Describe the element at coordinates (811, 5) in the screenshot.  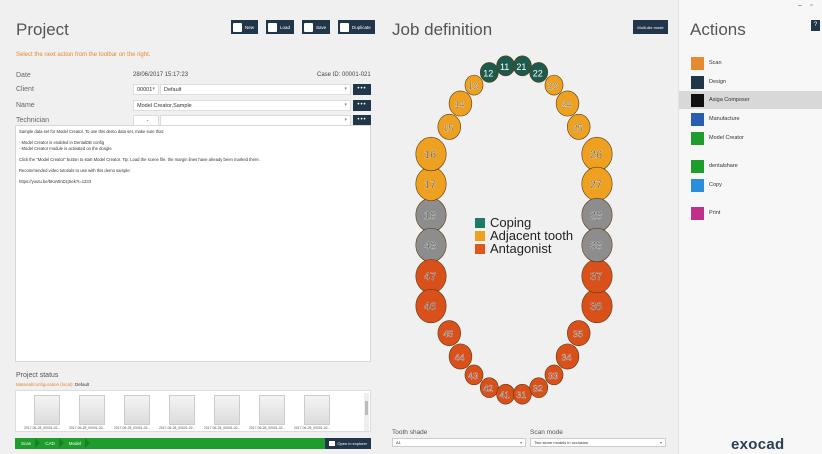
I see `maximize-button: ▫` at that location.